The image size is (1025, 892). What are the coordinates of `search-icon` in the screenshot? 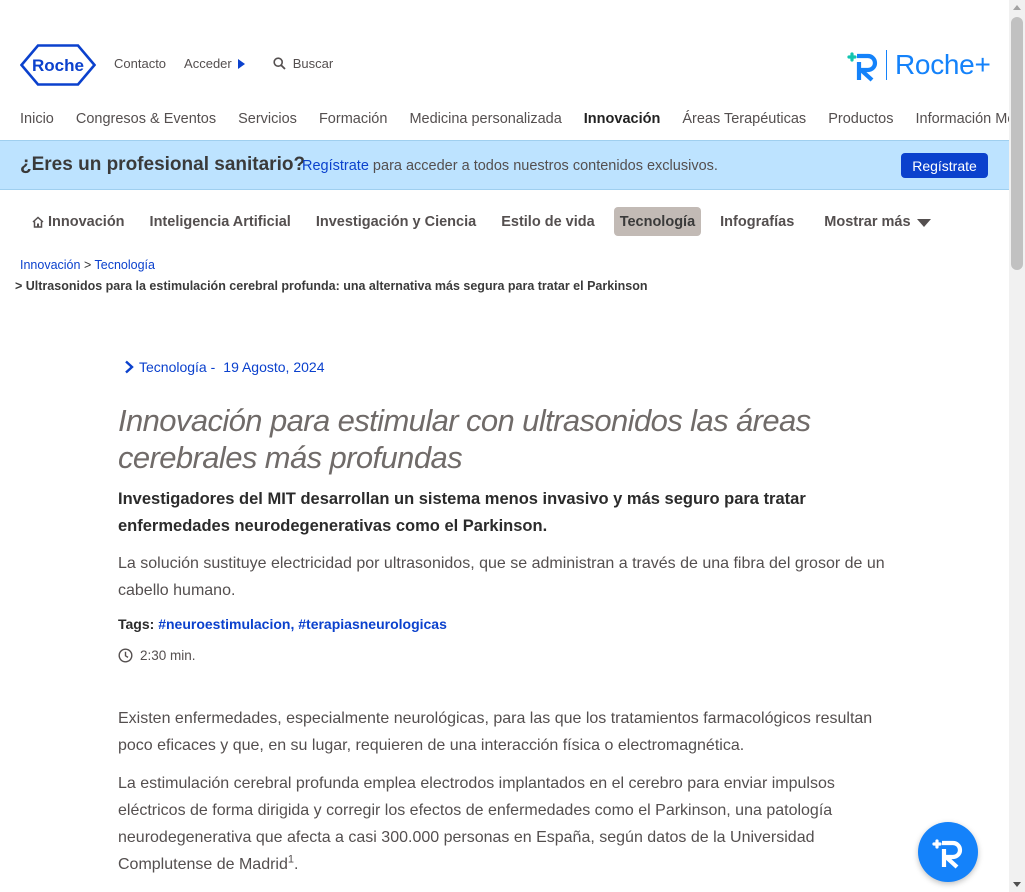 It's located at (279, 63).